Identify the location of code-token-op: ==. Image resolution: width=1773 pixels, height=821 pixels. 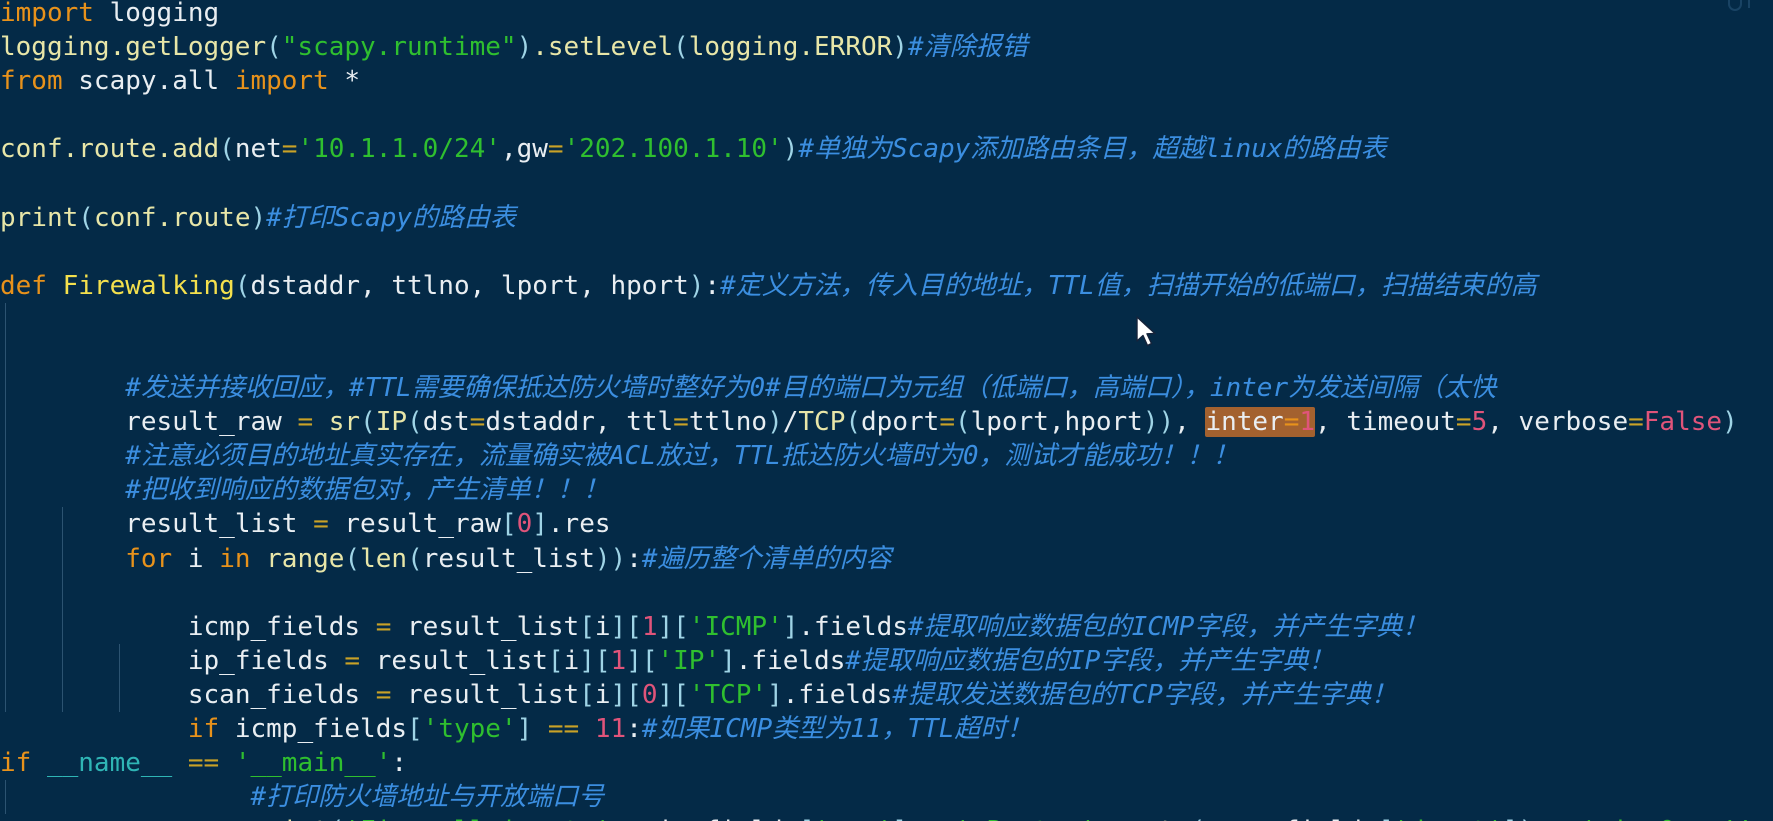
(203, 763).